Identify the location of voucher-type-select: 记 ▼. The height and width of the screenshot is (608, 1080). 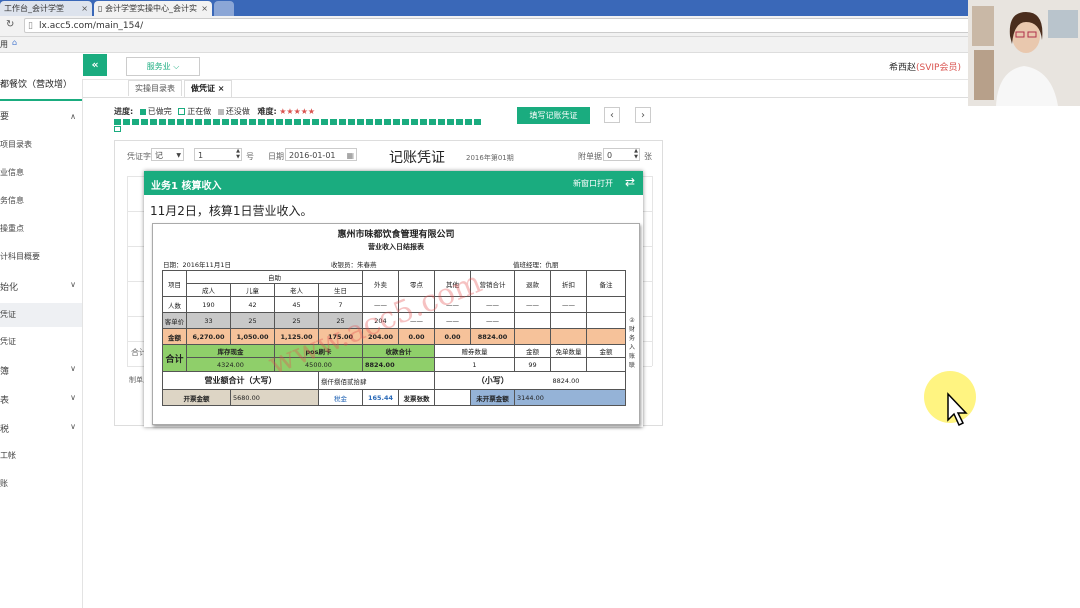
(167, 154).